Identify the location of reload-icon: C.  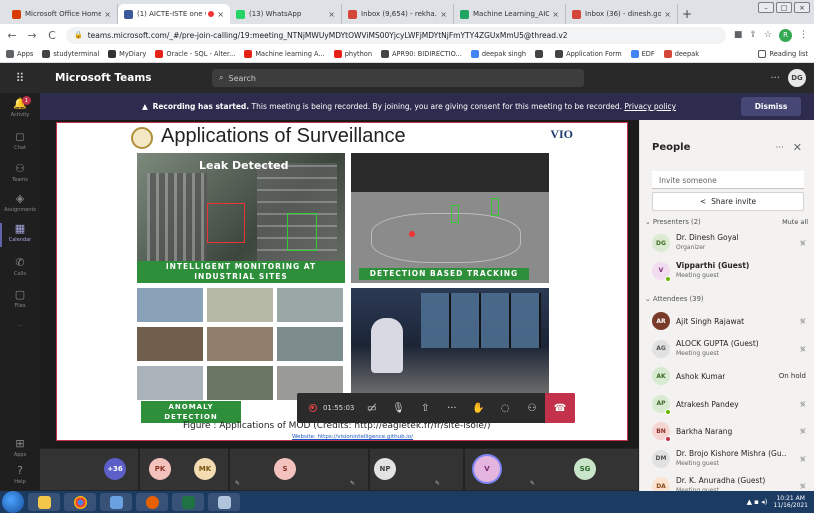
(52, 35).